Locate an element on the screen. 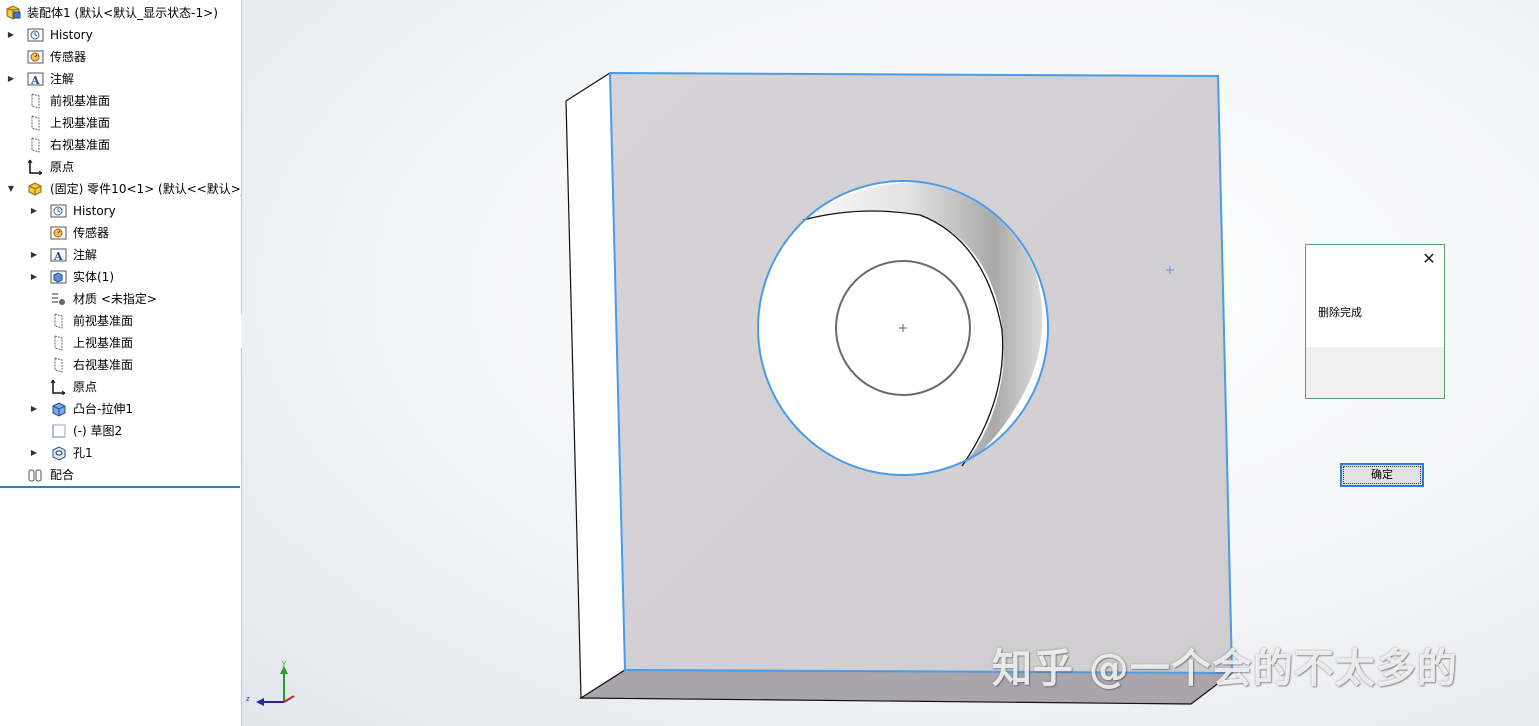  collapse-arrow-icon: ▼ is located at coordinates (11, 189).